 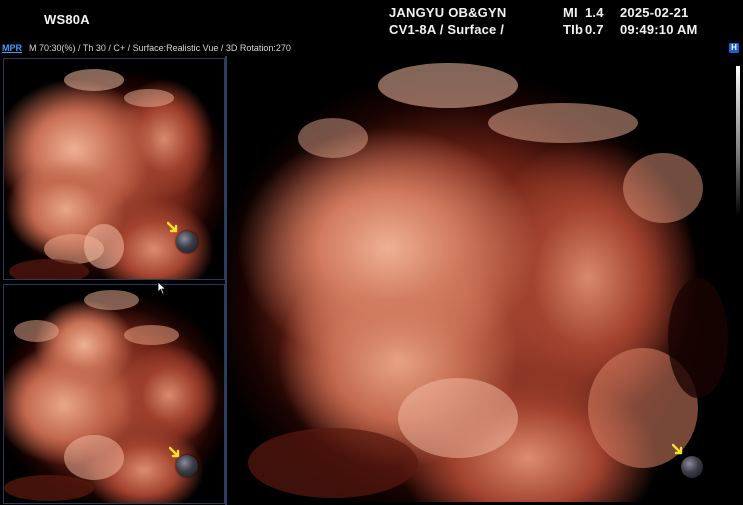 What do you see at coordinates (594, 29) in the screenshot?
I see `tib-value: 0.7` at bounding box center [594, 29].